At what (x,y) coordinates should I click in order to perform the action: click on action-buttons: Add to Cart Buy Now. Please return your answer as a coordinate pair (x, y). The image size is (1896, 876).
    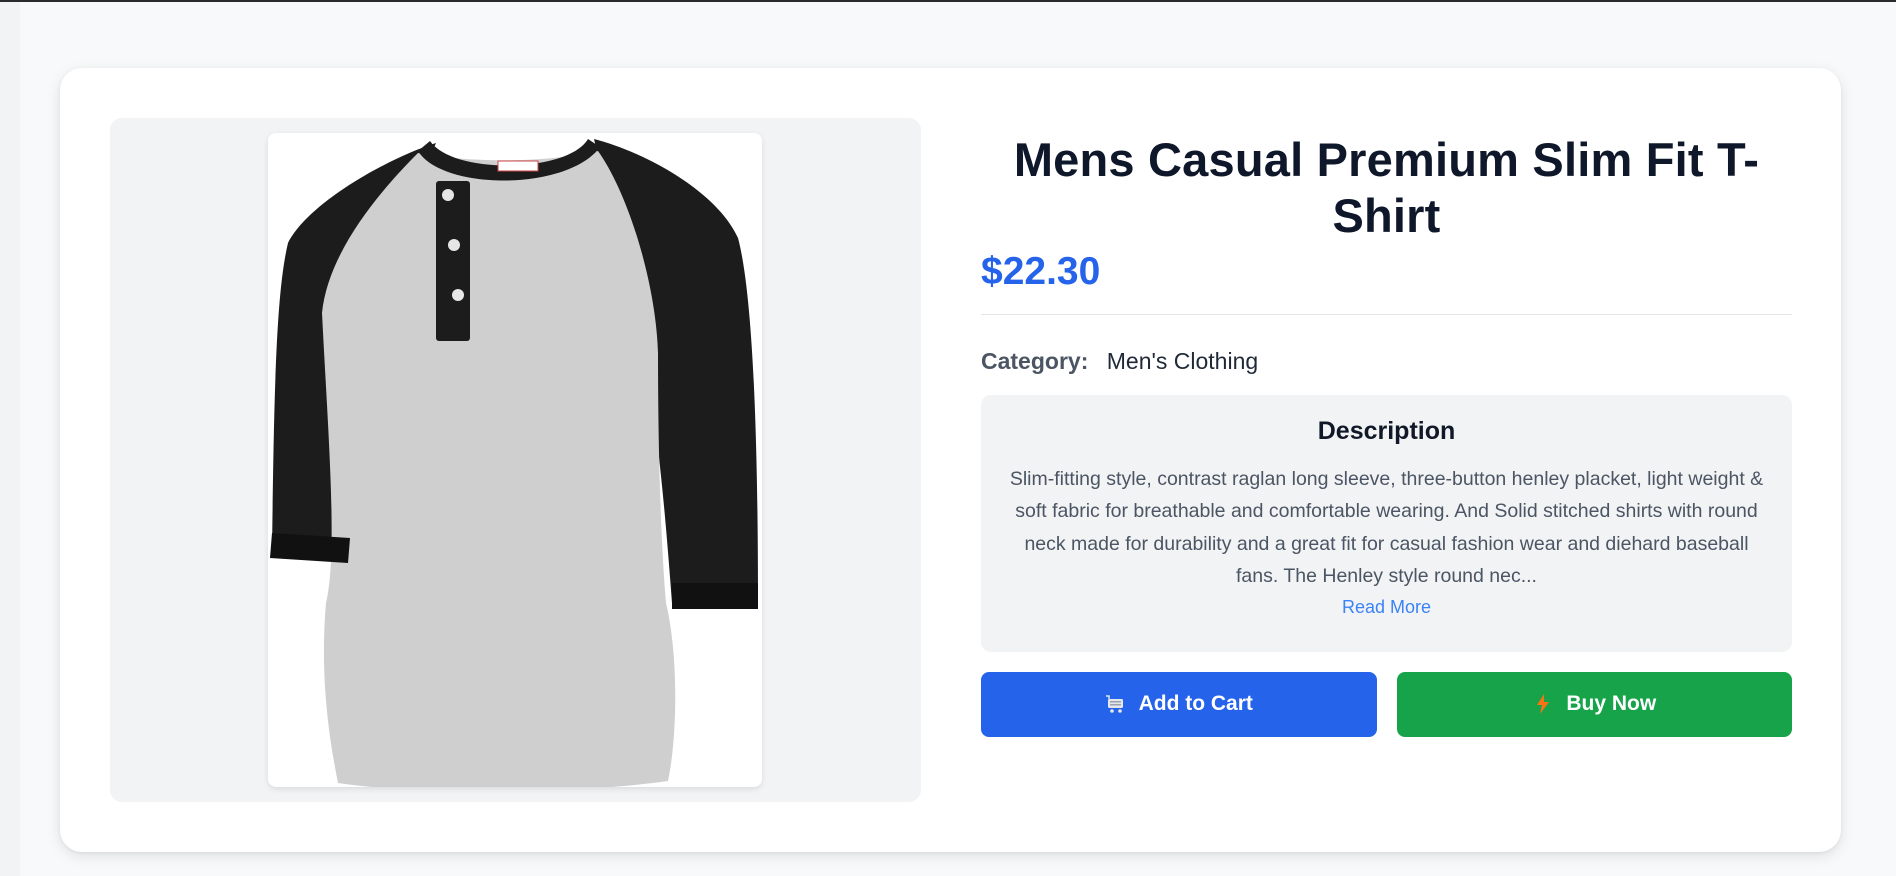
    Looking at the image, I should click on (1386, 704).